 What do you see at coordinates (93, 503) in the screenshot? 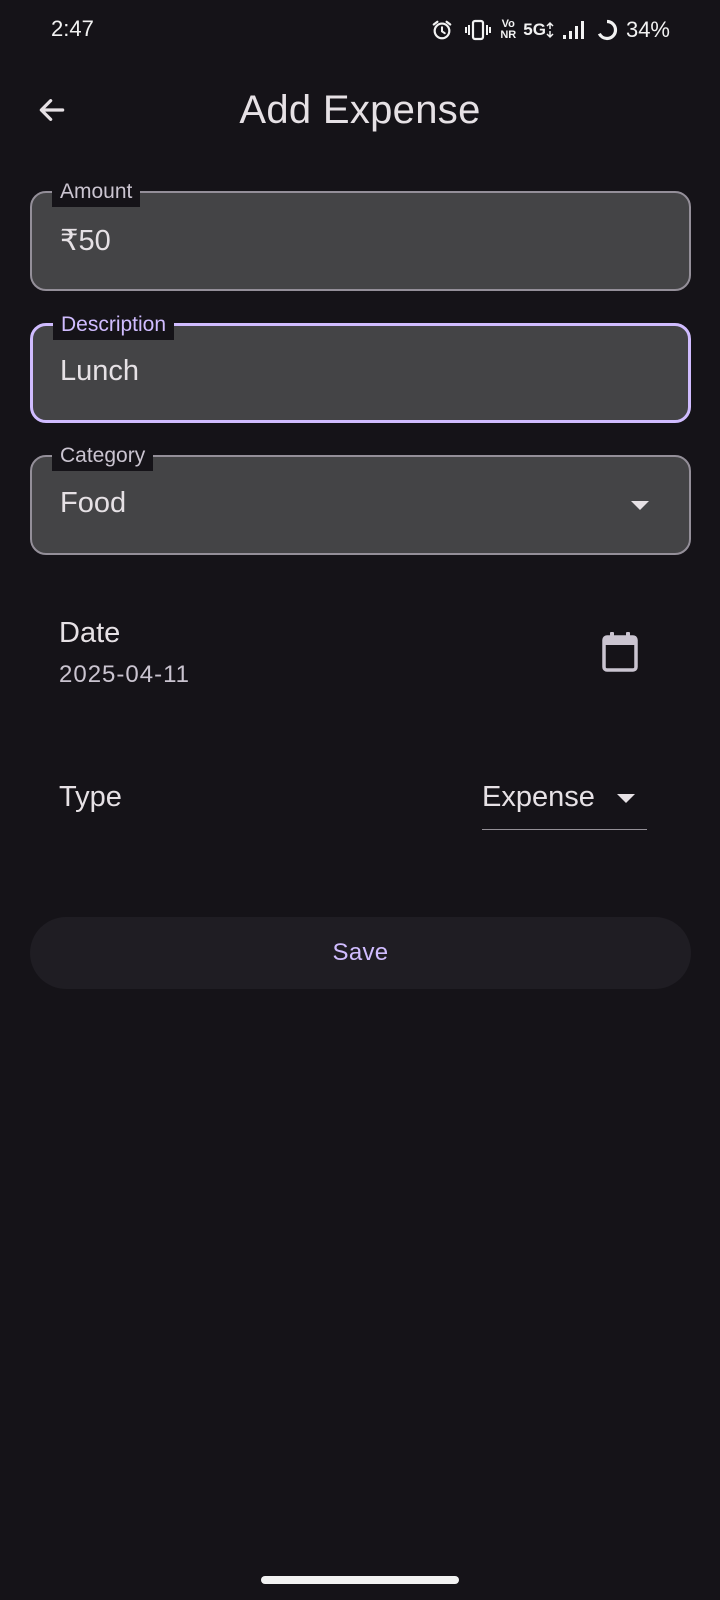
I see `category-value: Food` at bounding box center [93, 503].